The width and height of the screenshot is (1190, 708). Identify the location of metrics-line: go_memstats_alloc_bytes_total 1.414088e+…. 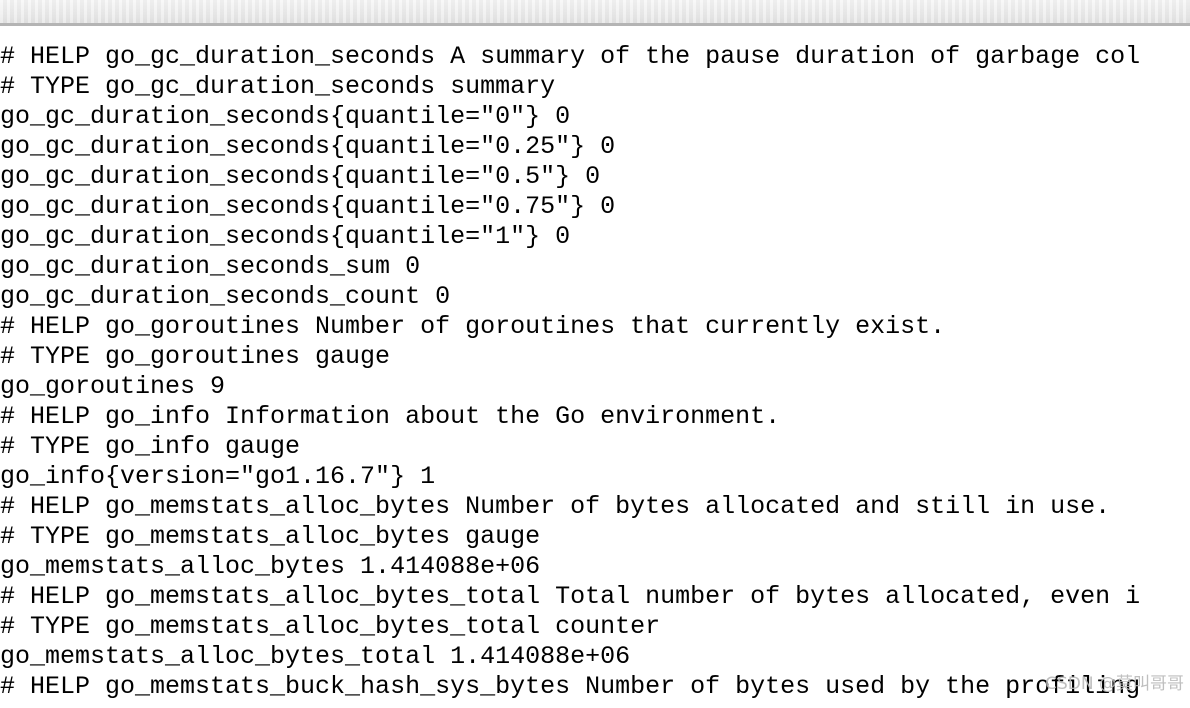
(315, 656).